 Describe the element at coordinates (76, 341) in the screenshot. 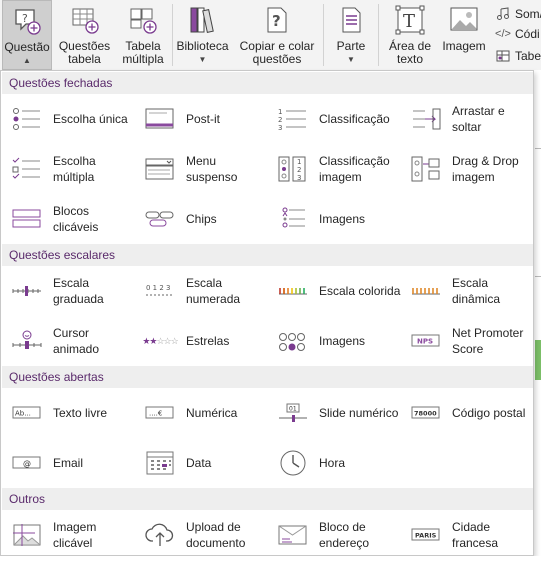

I see `menu-item-label: Cursor animado` at that location.